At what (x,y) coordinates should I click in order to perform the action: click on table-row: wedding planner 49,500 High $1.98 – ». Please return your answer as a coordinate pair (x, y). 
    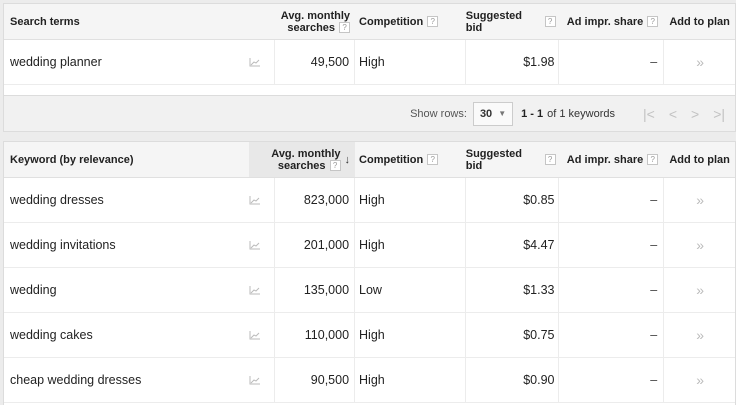
    Looking at the image, I should click on (369, 62).